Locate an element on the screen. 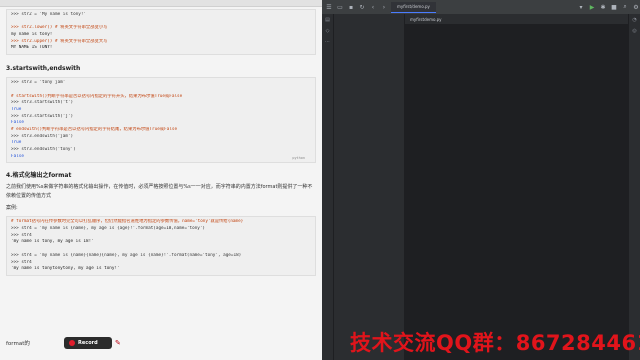  code-line: >>> str2.upper() # 将英文字符串全部变大写 is located at coordinates (59, 41).